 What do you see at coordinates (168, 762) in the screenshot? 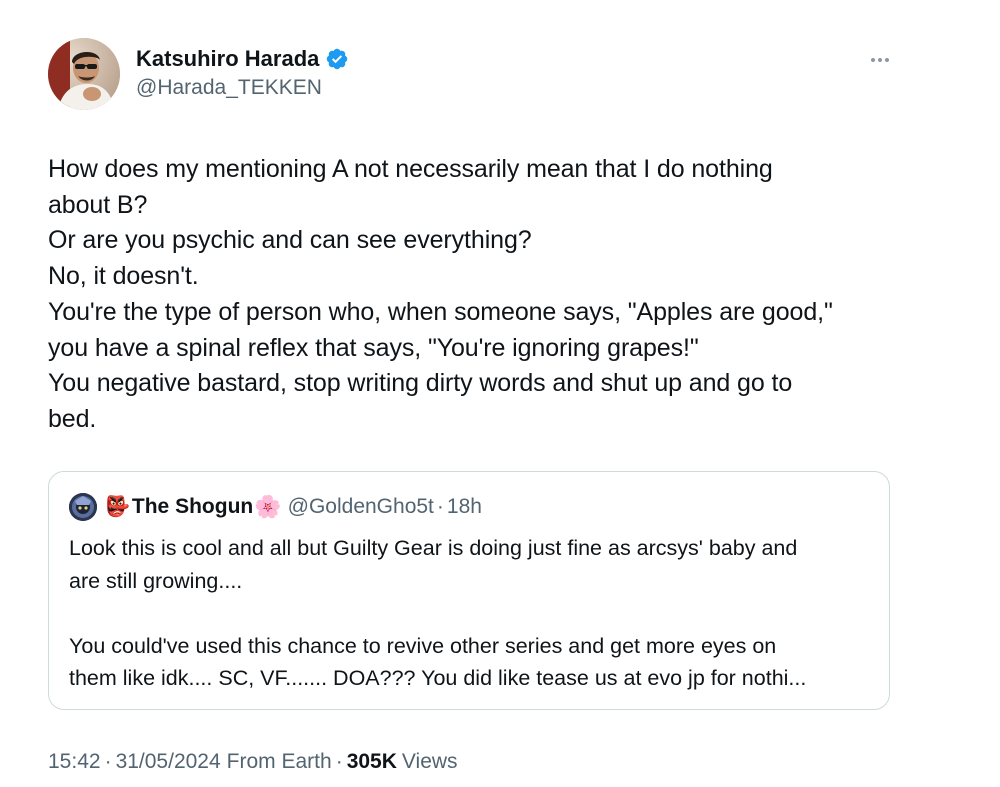
I see `tweet-date: 31/05/2024` at bounding box center [168, 762].